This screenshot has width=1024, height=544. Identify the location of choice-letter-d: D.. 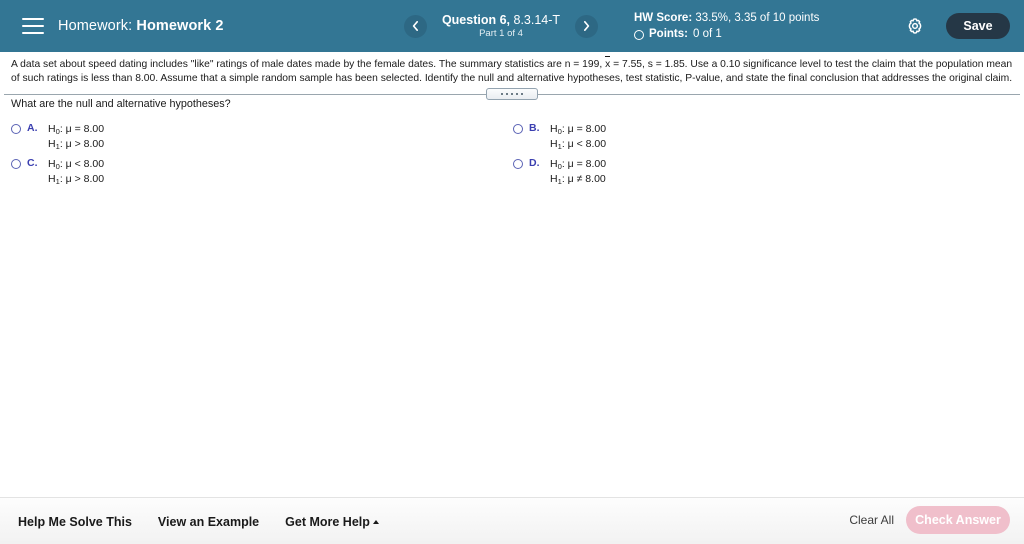
(534, 163).